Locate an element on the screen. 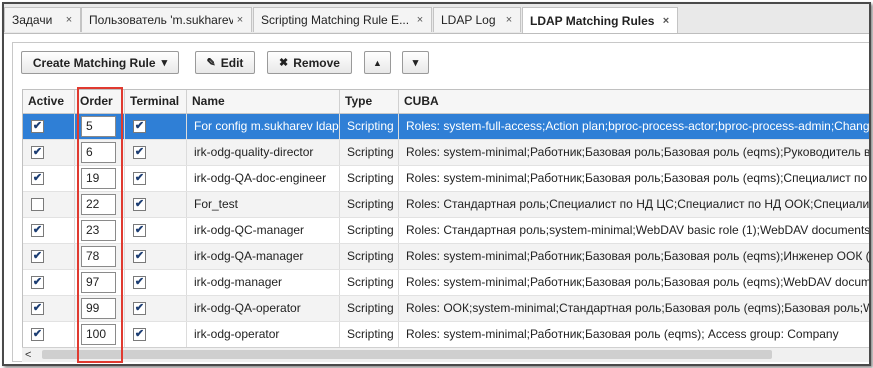 The width and height of the screenshot is (873, 368). order-field: 22 is located at coordinates (98, 204).